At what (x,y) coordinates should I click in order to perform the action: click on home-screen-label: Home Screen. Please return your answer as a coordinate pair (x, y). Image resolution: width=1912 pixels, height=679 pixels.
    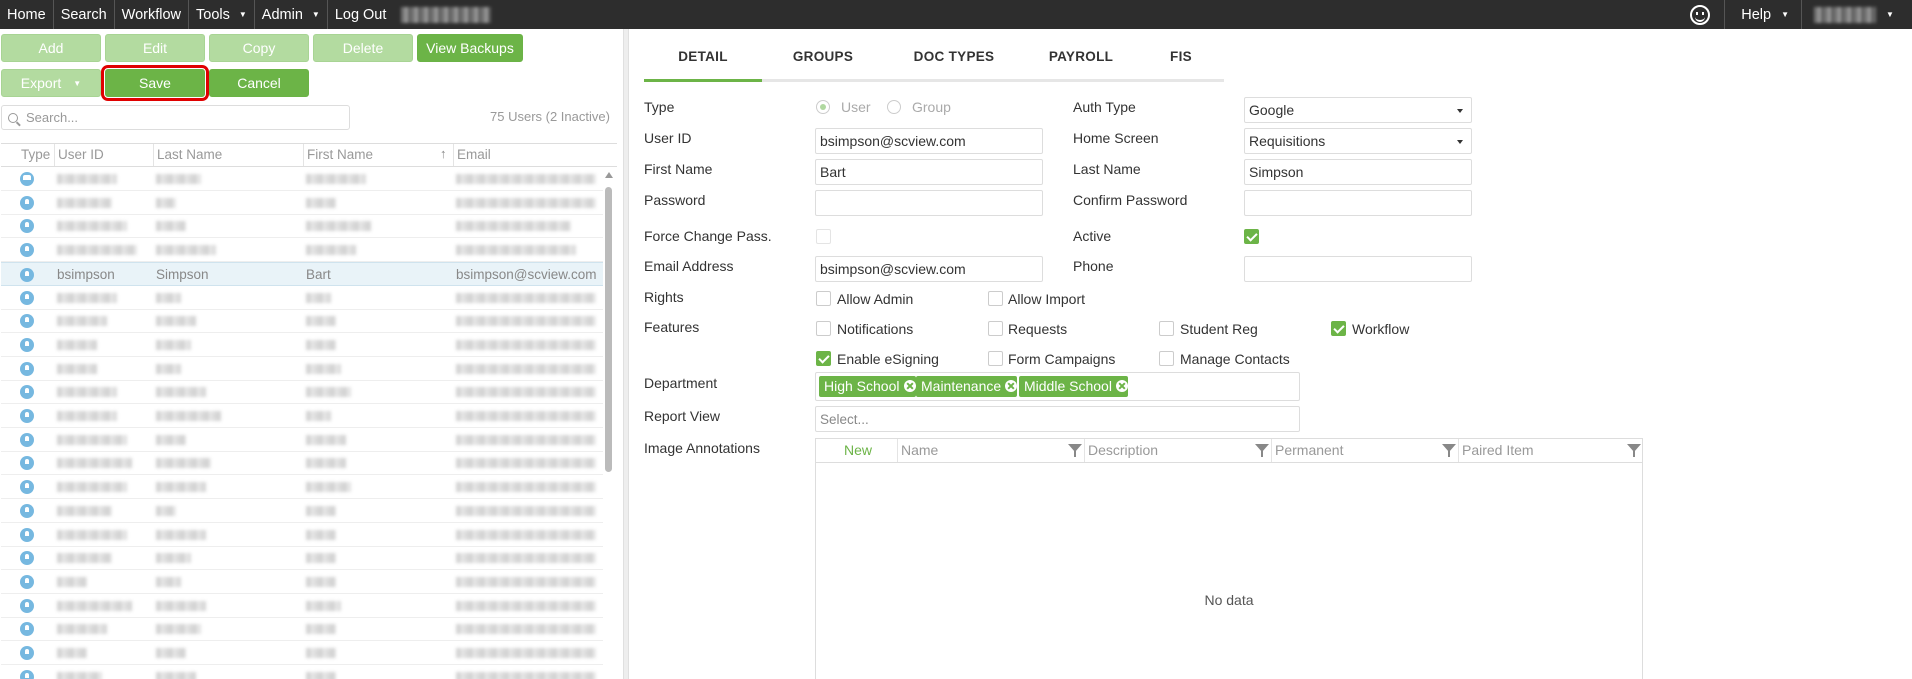
    Looking at the image, I should click on (1116, 138).